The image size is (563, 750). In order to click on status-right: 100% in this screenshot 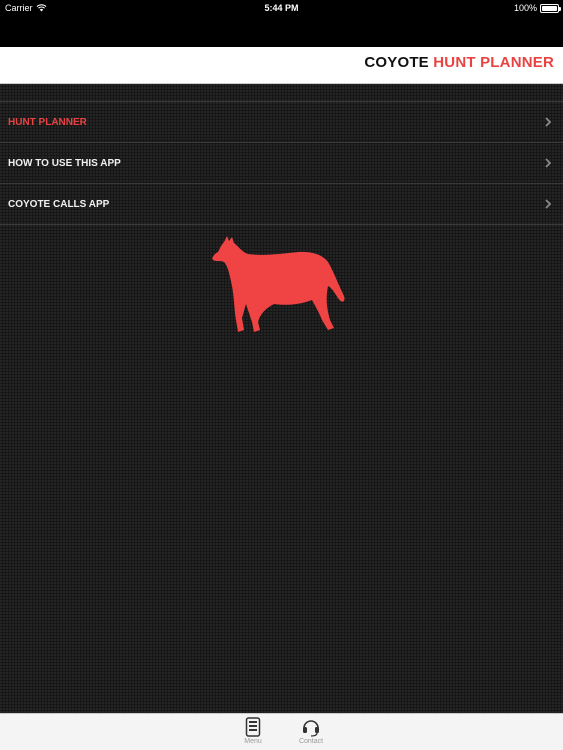, I will do `click(537, 8)`.